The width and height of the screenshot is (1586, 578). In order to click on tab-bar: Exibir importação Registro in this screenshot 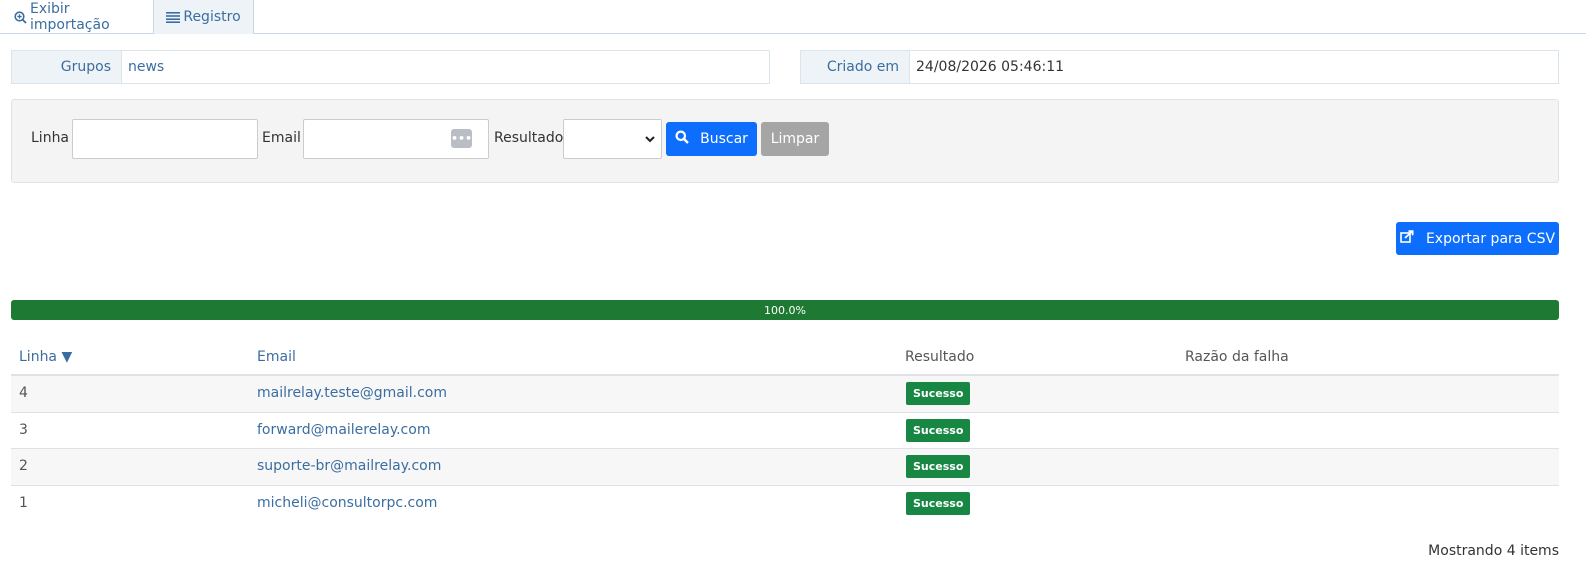, I will do `click(793, 17)`.